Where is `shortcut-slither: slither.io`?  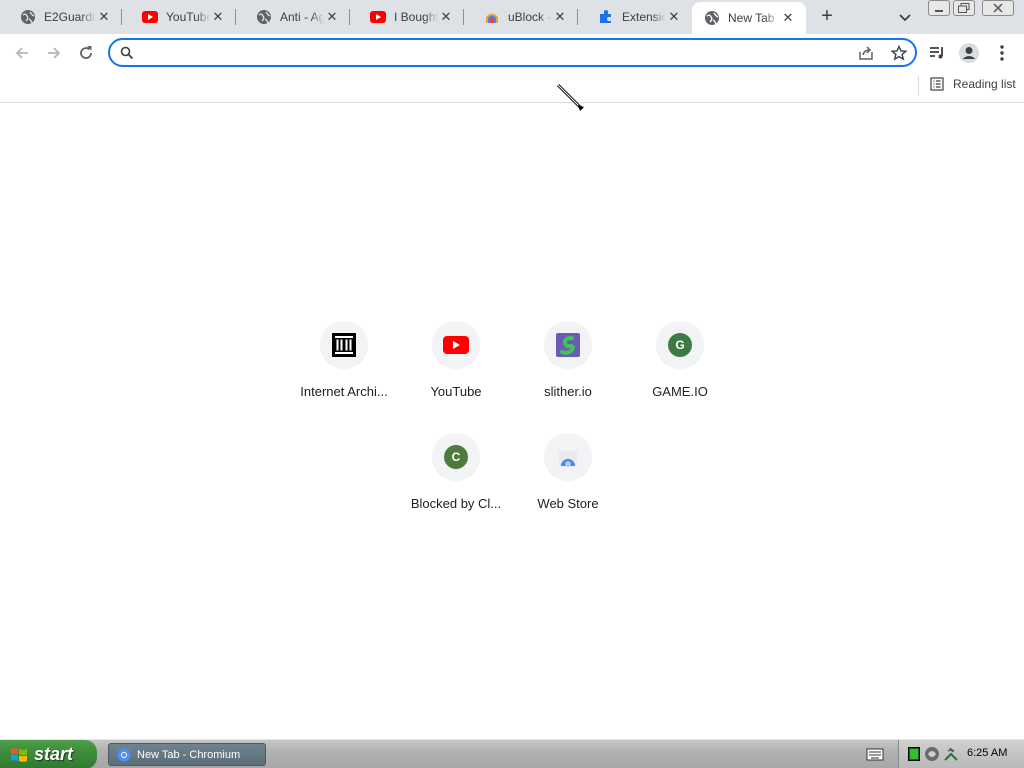
shortcut-slither: slither.io is located at coordinates (568, 361).